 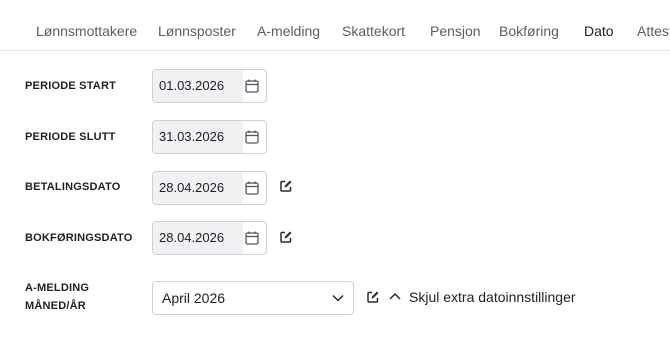 I want to click on periode-slutt-value: 31.03.2026, so click(x=198, y=137).